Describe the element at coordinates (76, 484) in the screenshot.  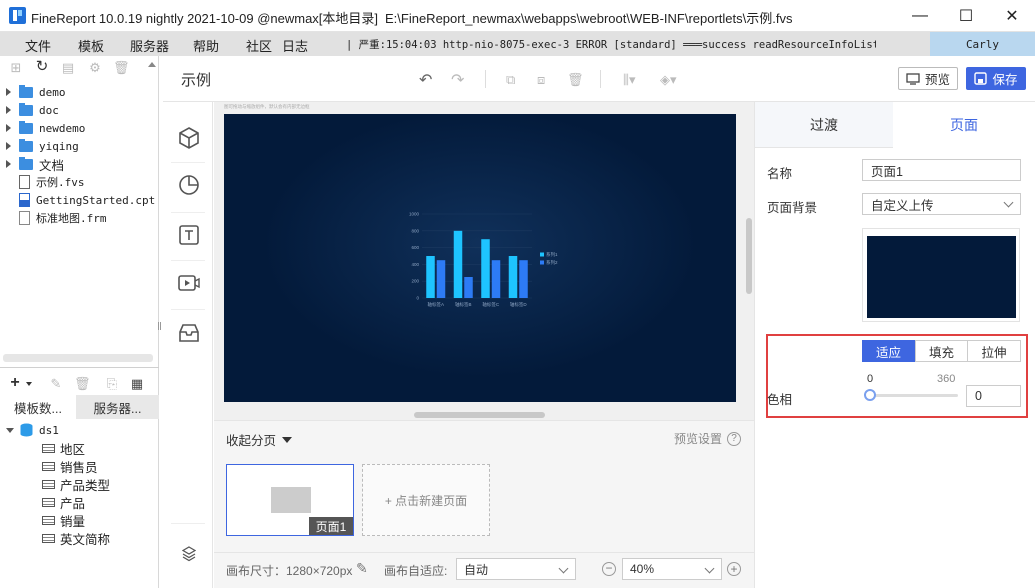
I see `field-item: 产品类型` at that location.